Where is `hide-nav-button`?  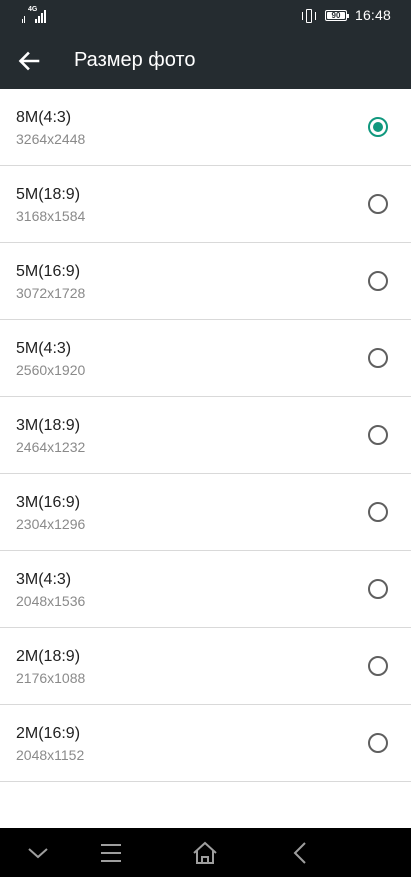 hide-nav-button is located at coordinates (38, 853).